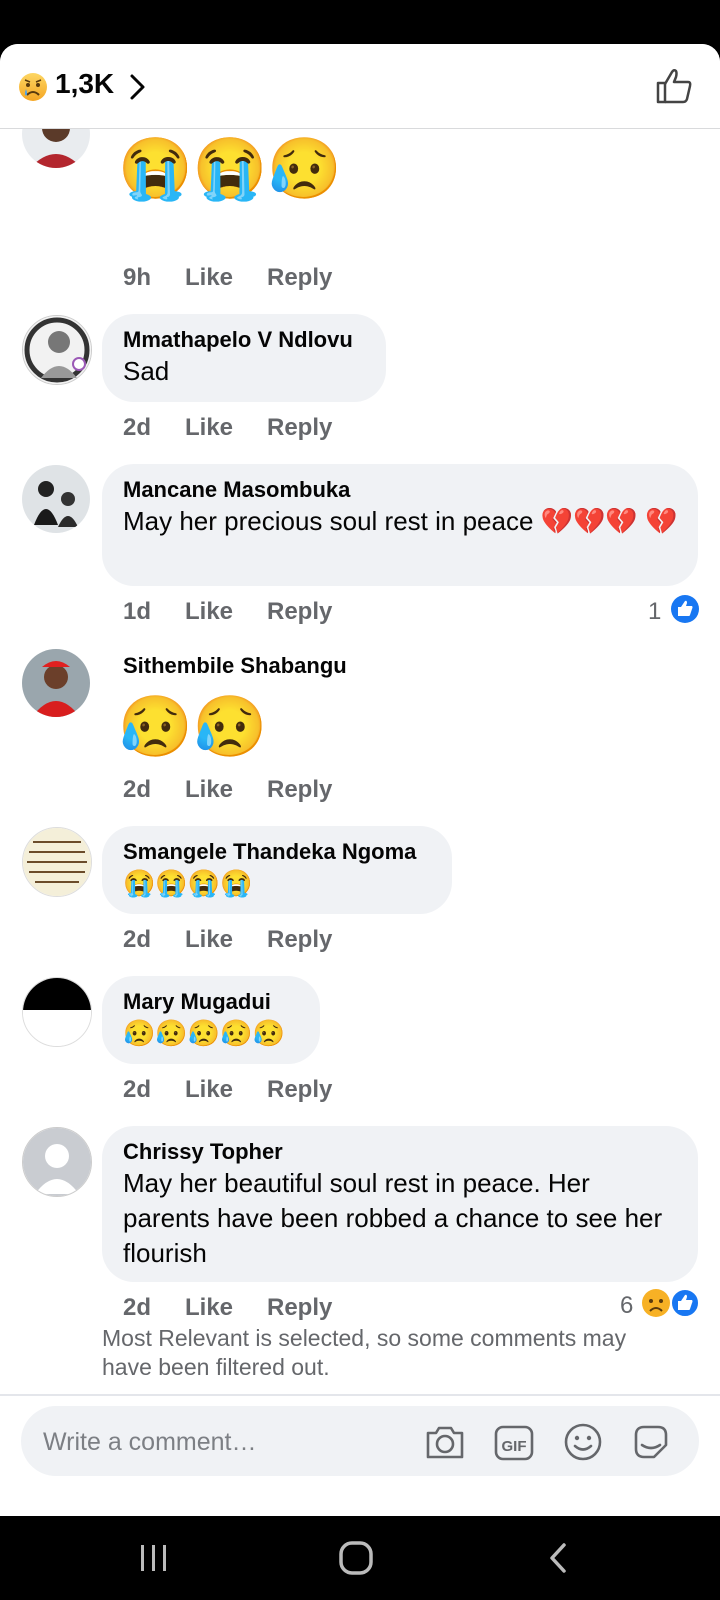 The image size is (720, 1600). I want to click on svg-text: GIF, so click(514, 1446).